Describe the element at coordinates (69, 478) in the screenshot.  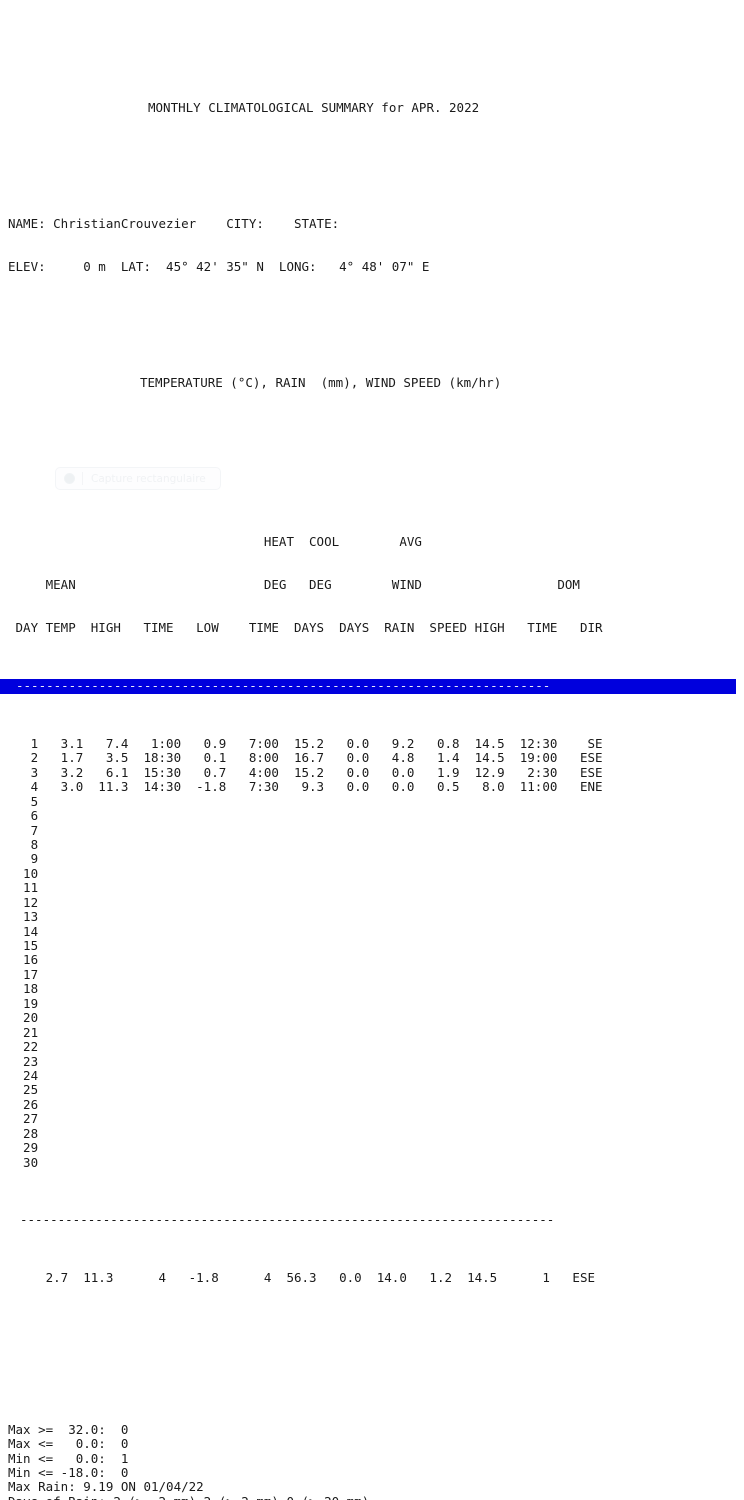
I see `camera-circle-icon` at that location.